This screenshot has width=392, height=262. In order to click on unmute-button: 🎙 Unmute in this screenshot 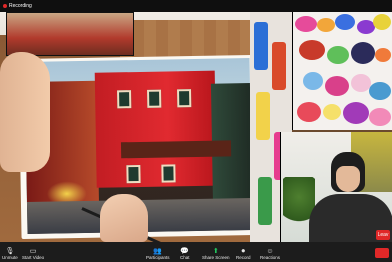, I will do `click(10, 254)`.